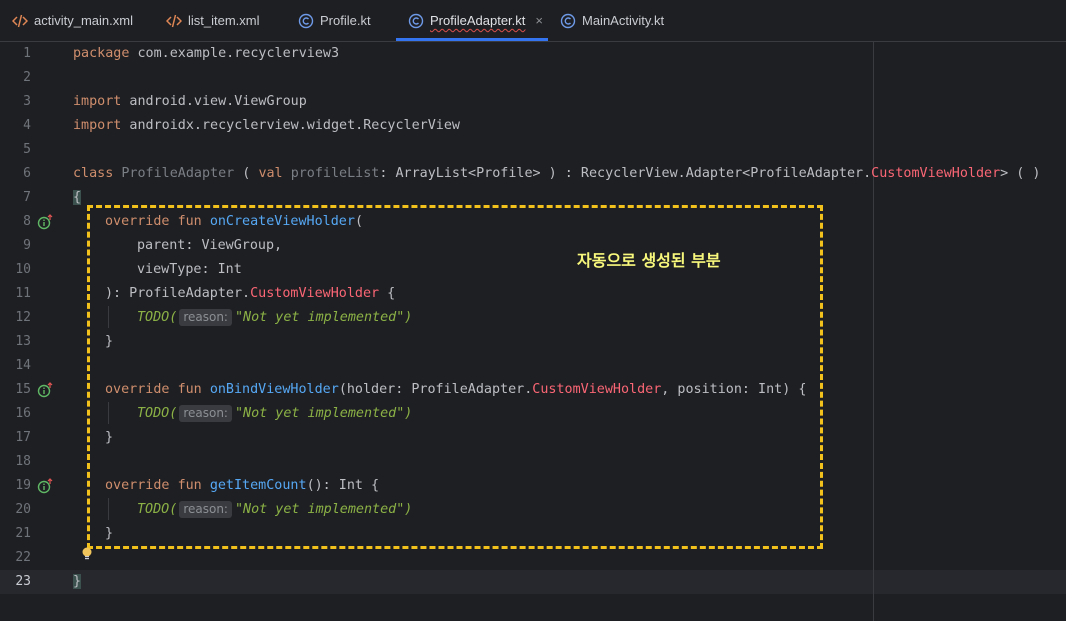  Describe the element at coordinates (27, 53) in the screenshot. I see `line-number: 1` at that location.